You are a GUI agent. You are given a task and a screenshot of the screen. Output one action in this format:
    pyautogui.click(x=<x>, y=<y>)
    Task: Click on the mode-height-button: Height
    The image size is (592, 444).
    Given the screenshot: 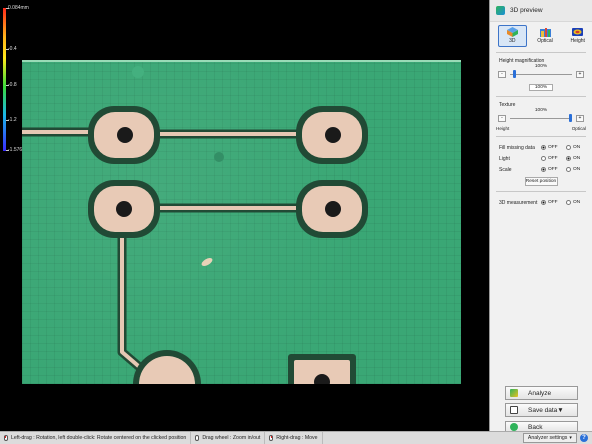 What is the action you would take?
    pyautogui.click(x=577, y=36)
    